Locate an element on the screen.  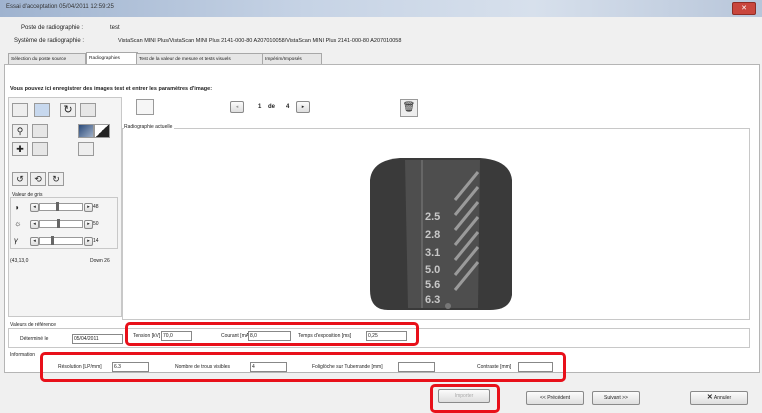
cancel-x-icon: ✕ is located at coordinates (709, 397).